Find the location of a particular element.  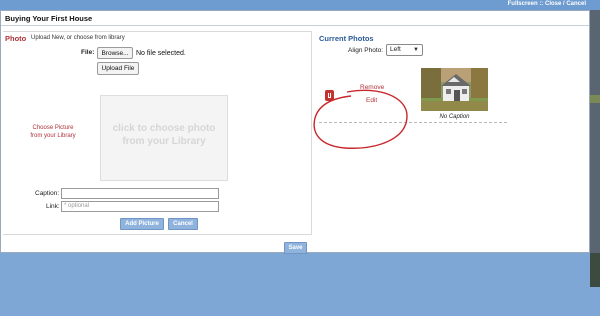

house-photo-image is located at coordinates (454, 89).